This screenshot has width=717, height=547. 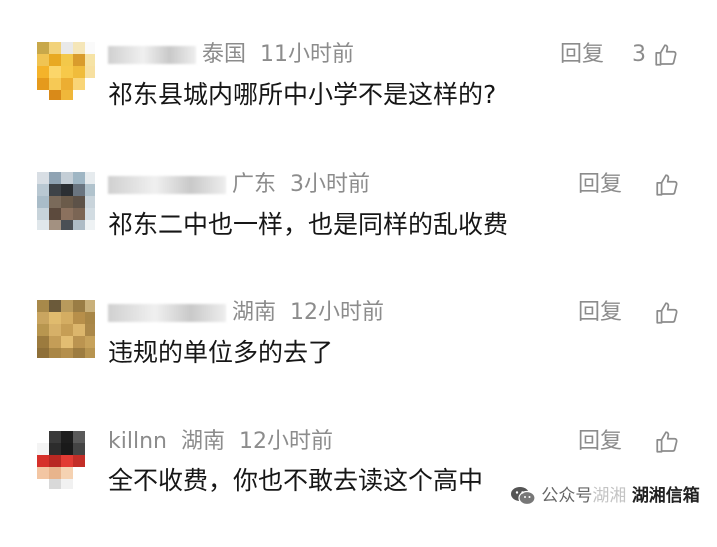 What do you see at coordinates (308, 224) in the screenshot?
I see `comment-text: 祁东二中也一样，也是同样的乱收费` at bounding box center [308, 224].